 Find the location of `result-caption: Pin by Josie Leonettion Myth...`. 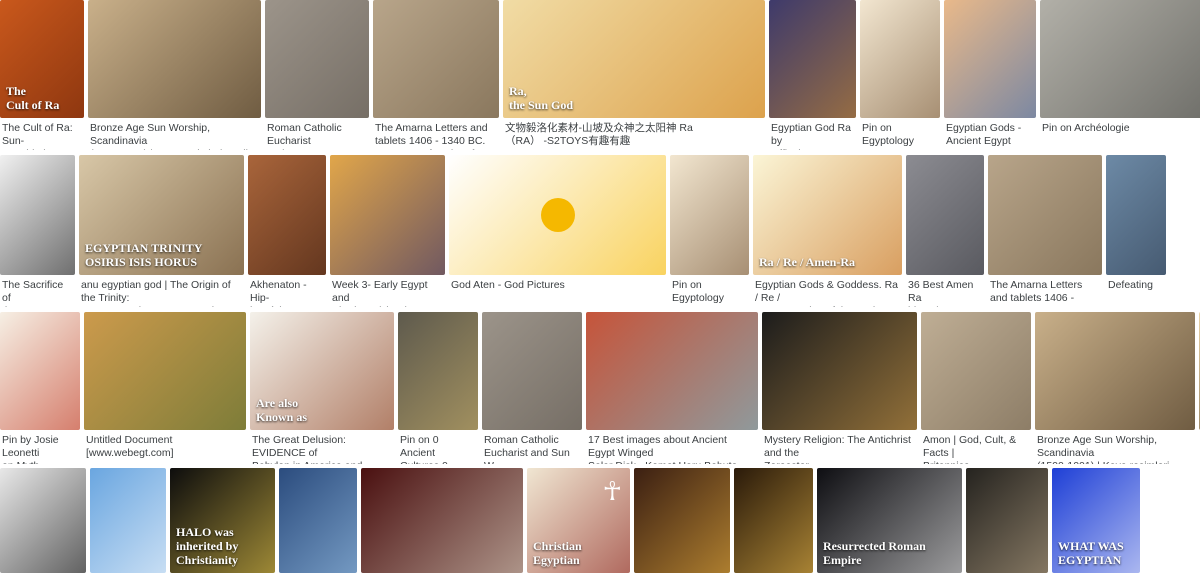

result-caption: Pin by Josie Leonettion Myth... is located at coordinates (39, 449).